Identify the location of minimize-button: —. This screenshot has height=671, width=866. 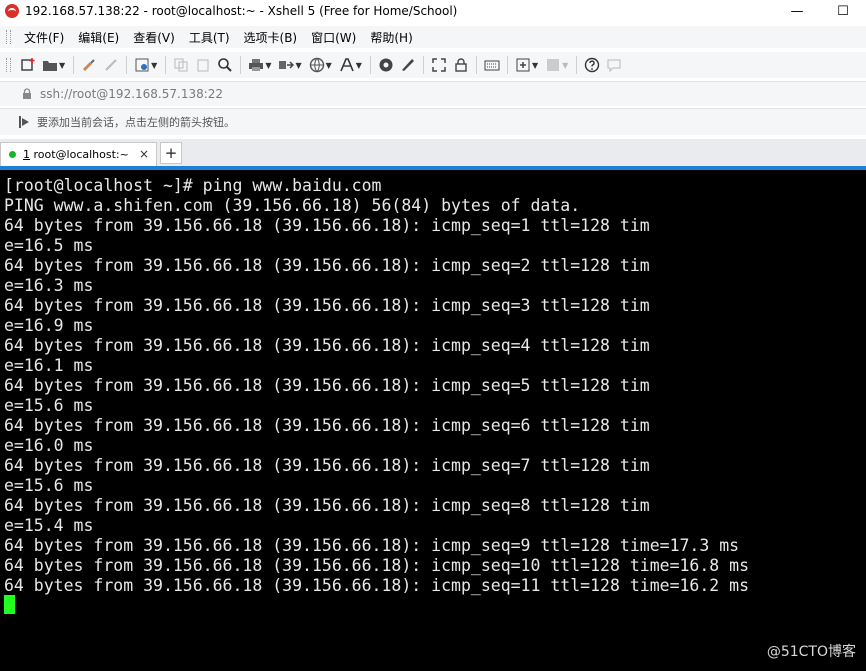
(797, 11).